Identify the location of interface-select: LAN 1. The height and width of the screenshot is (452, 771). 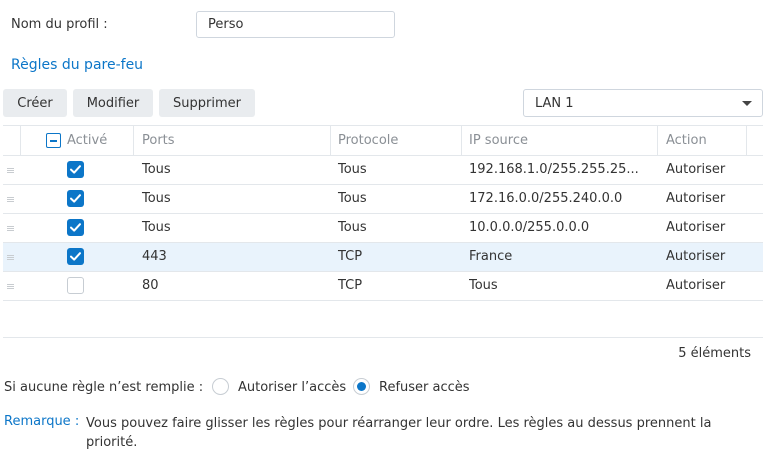
(643, 103).